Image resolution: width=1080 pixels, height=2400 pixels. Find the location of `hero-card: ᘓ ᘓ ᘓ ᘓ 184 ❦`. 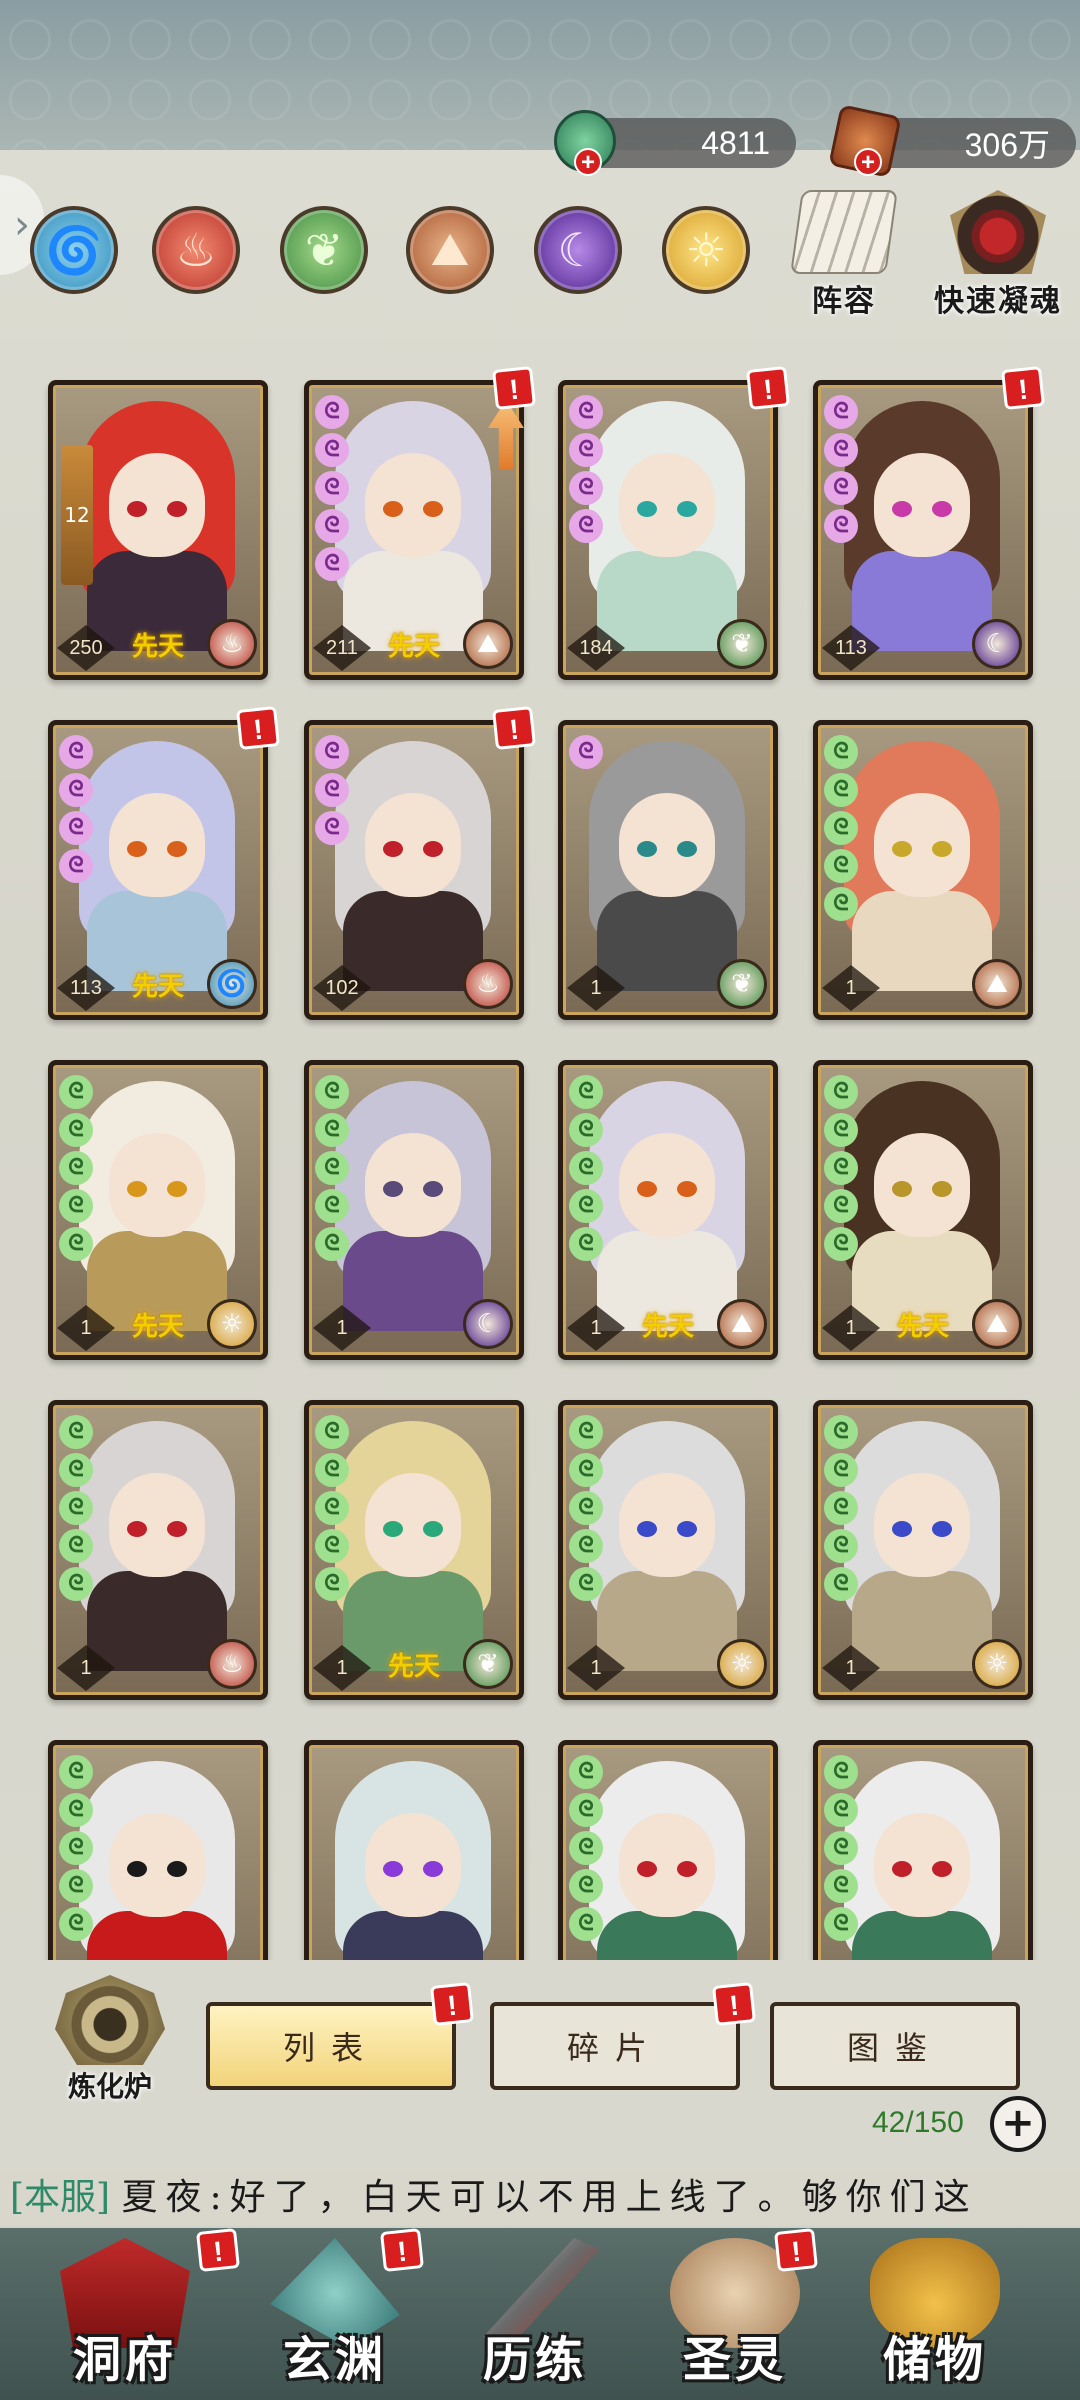

hero-card: ᘓ ᘓ ᘓ ᘓ 184 ❦ is located at coordinates (668, 530).